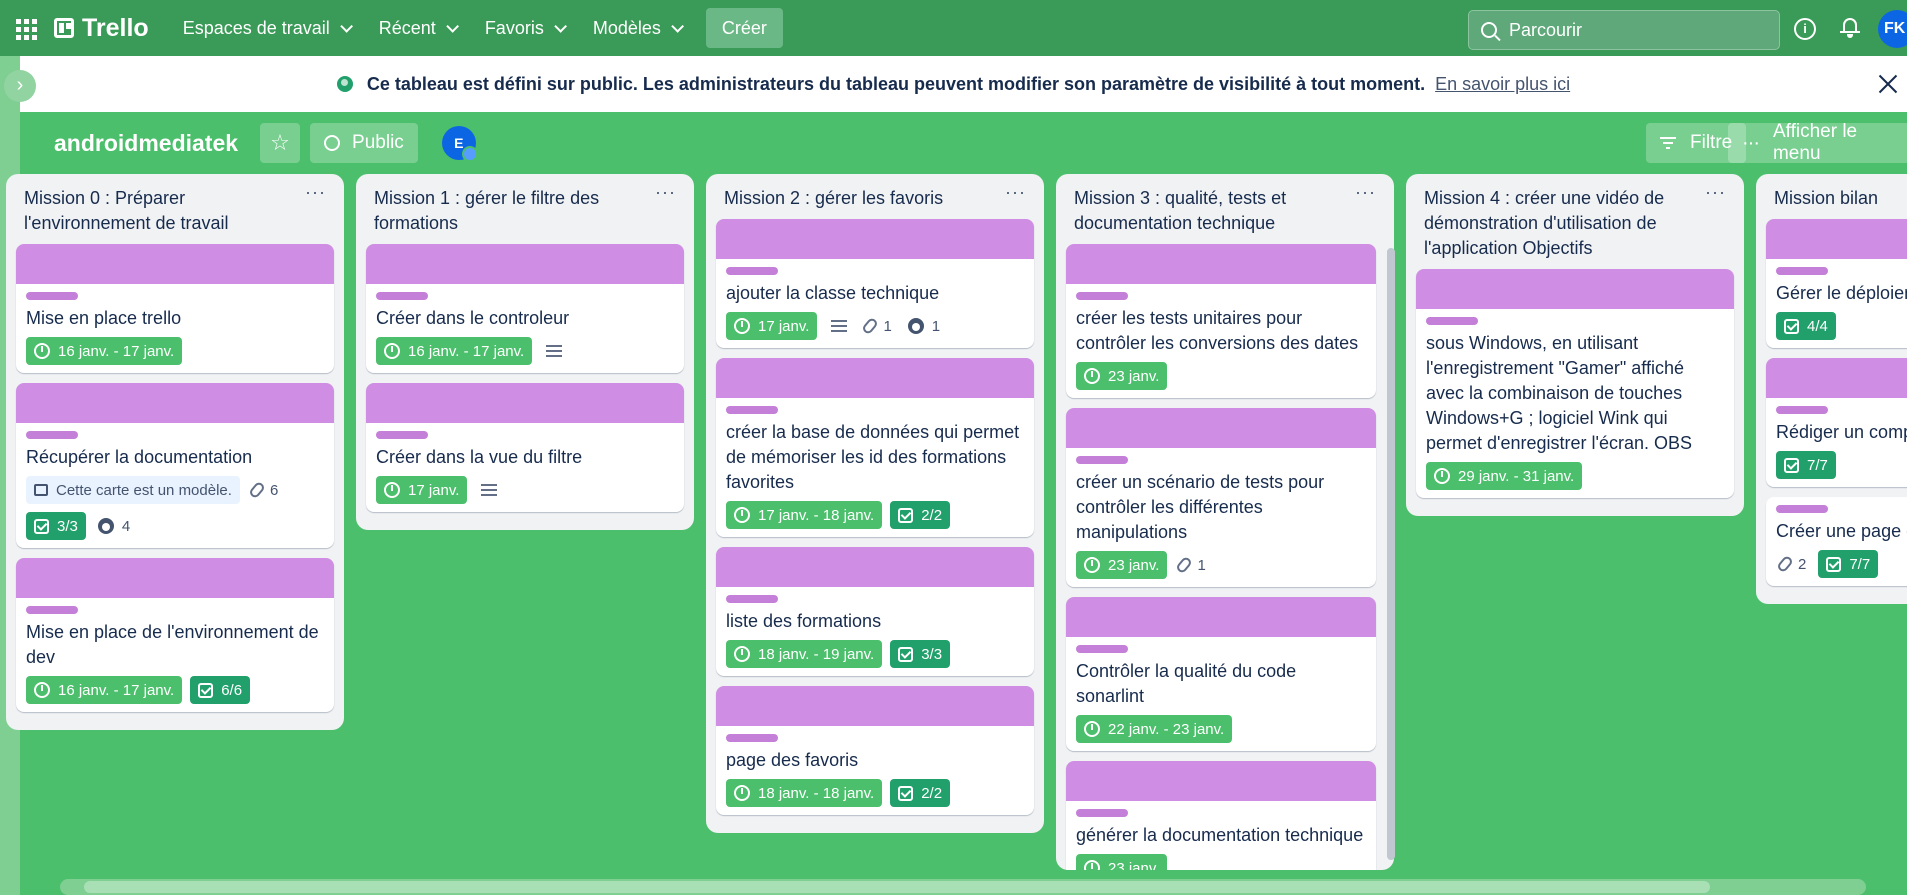 This screenshot has height=895, width=1907. Describe the element at coordinates (1826, 198) in the screenshot. I see `list-title: Mission bilan` at that location.